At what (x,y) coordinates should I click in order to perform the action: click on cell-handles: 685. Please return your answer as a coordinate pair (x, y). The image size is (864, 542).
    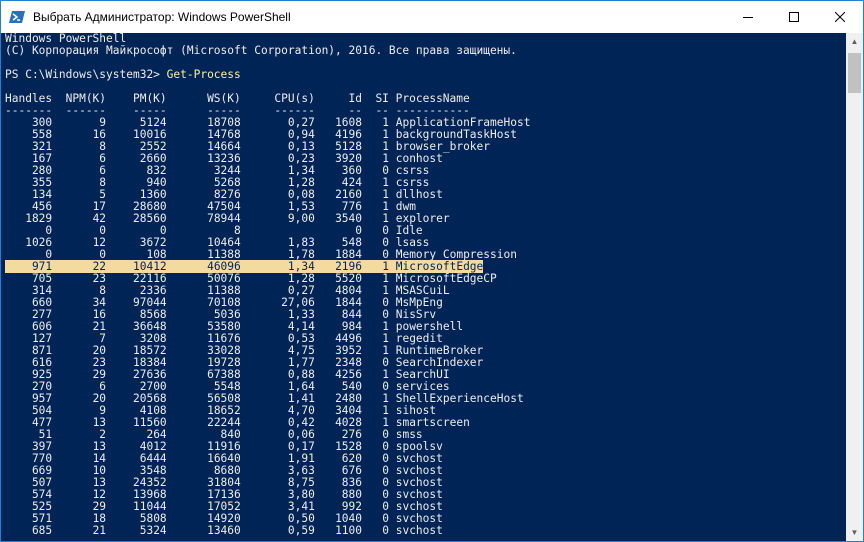
    Looking at the image, I should click on (29, 530).